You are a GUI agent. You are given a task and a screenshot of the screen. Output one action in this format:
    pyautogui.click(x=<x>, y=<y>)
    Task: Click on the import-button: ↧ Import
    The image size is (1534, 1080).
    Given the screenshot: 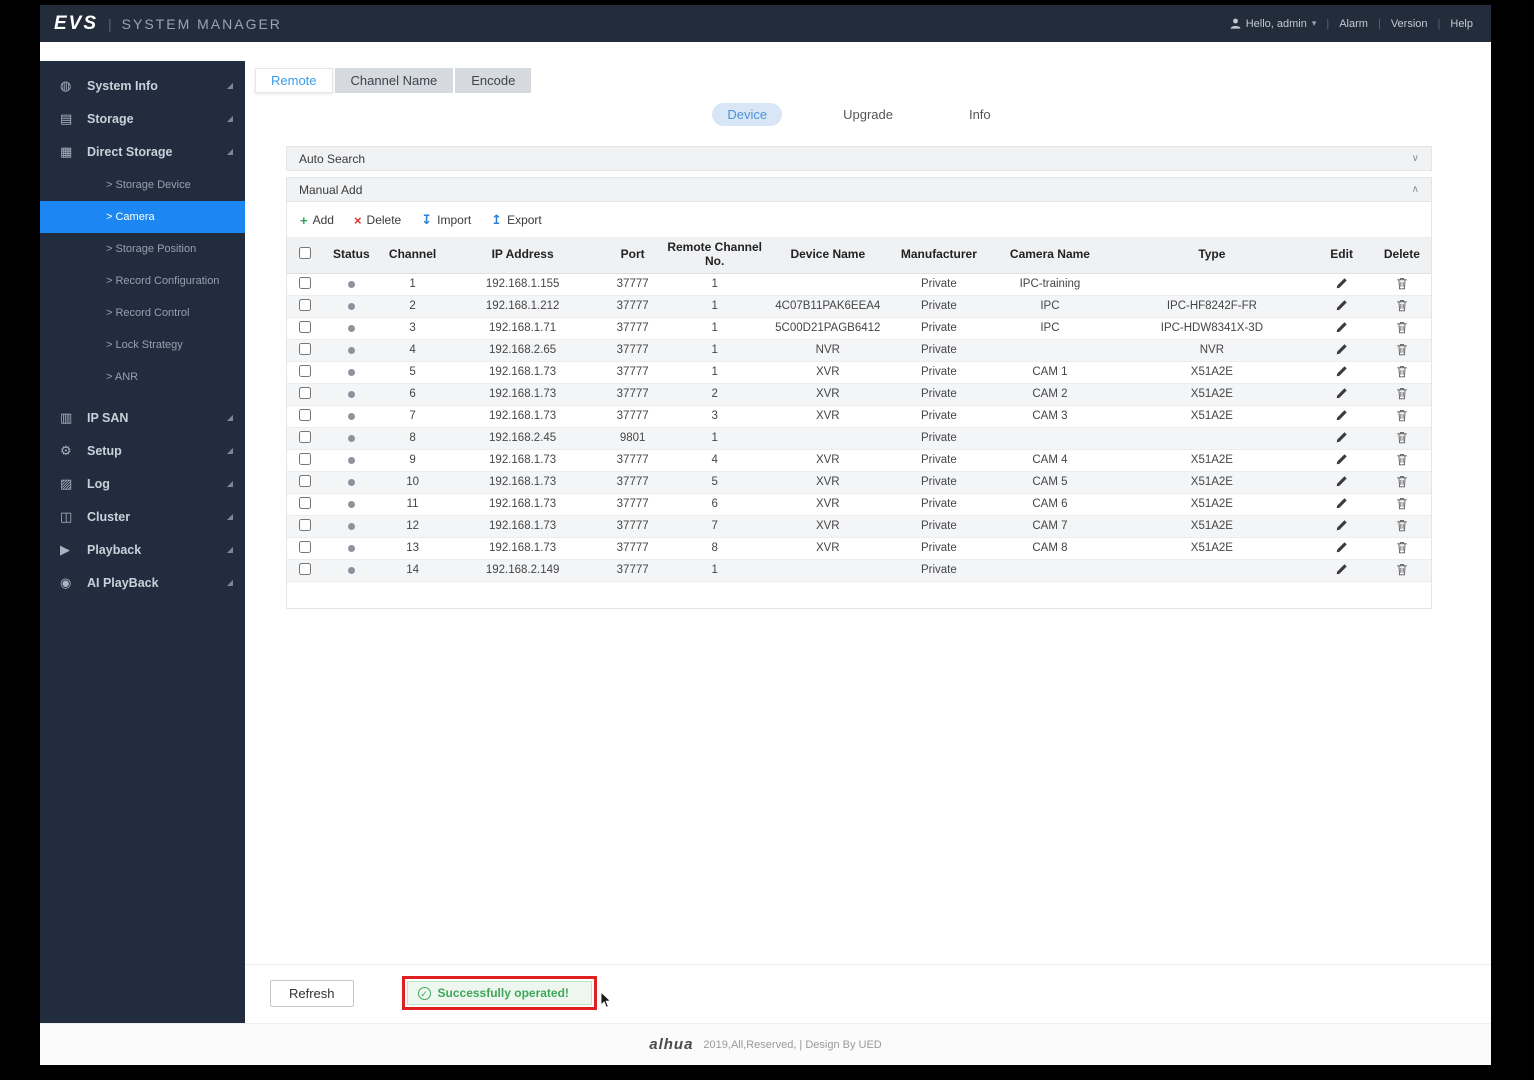 What is the action you would take?
    pyautogui.click(x=446, y=220)
    